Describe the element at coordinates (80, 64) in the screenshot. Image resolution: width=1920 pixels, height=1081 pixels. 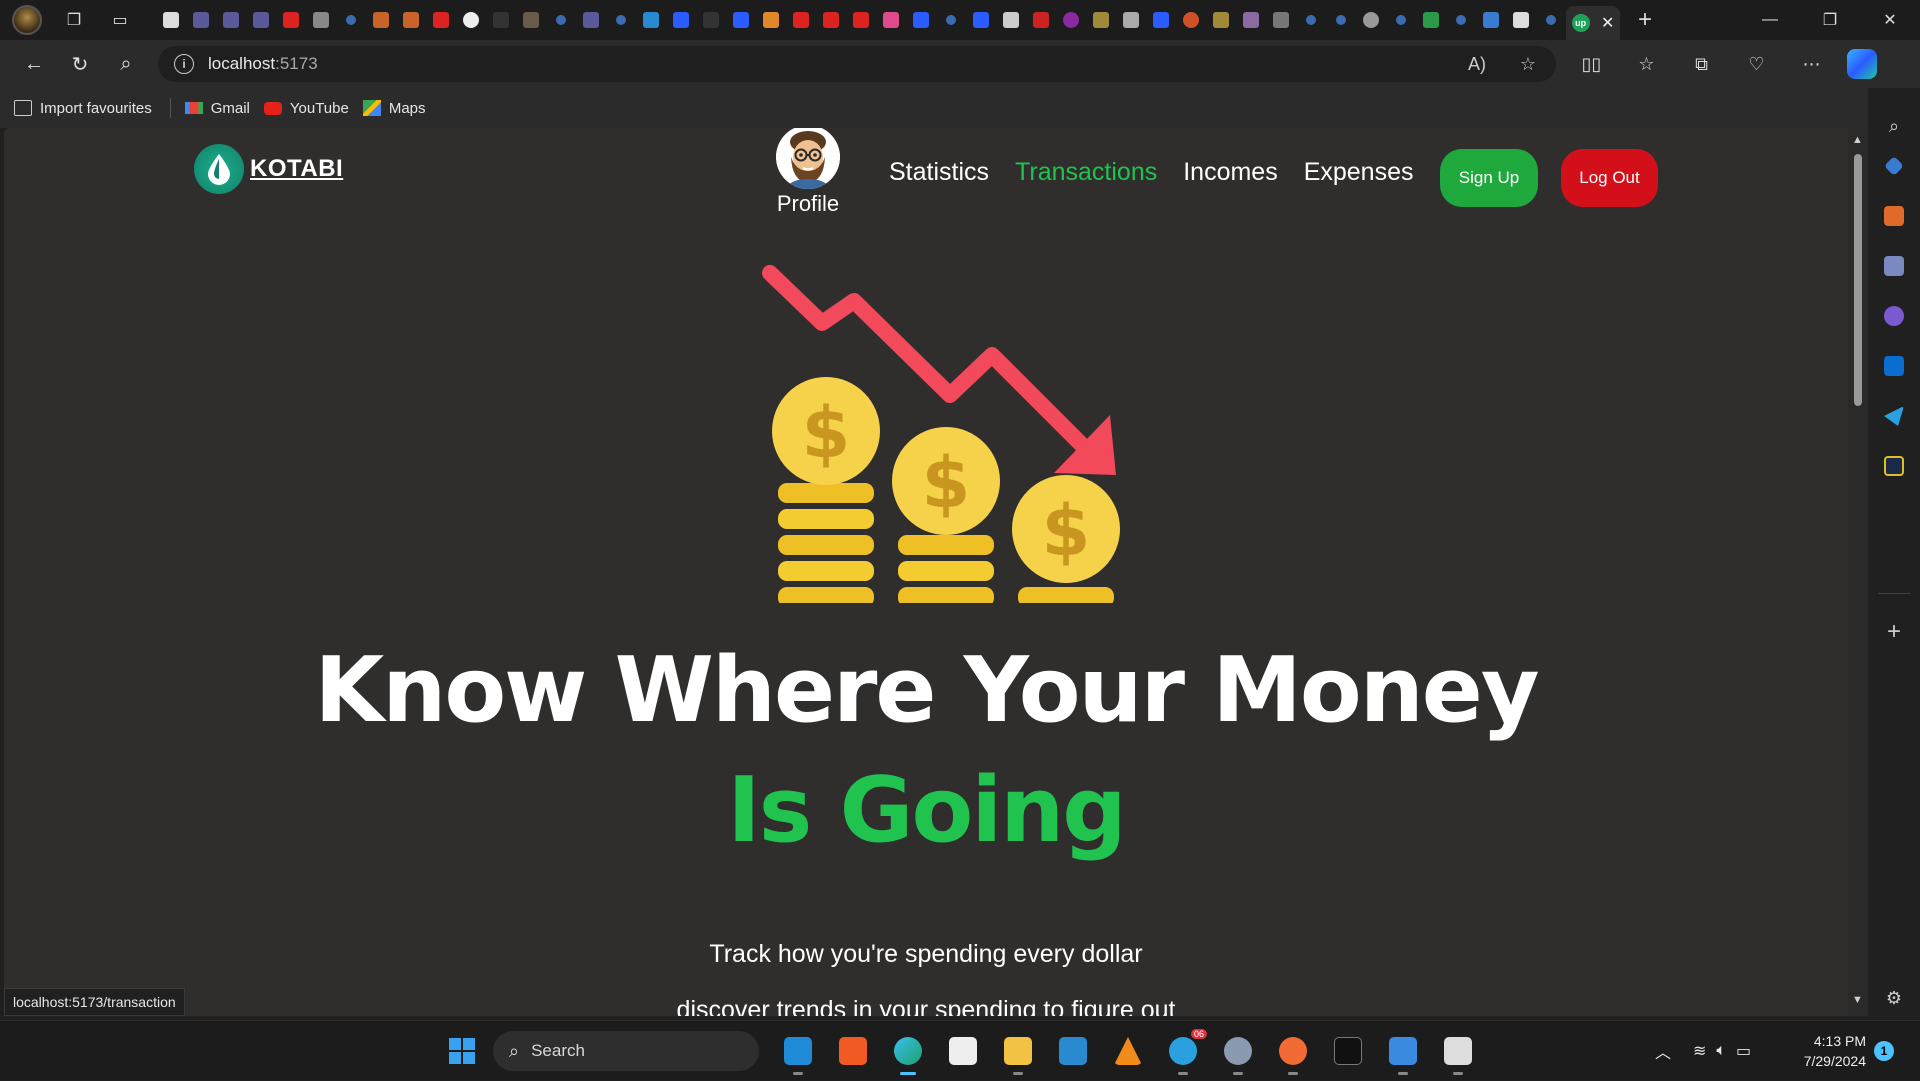
I see `refresh-button: ↻` at that location.